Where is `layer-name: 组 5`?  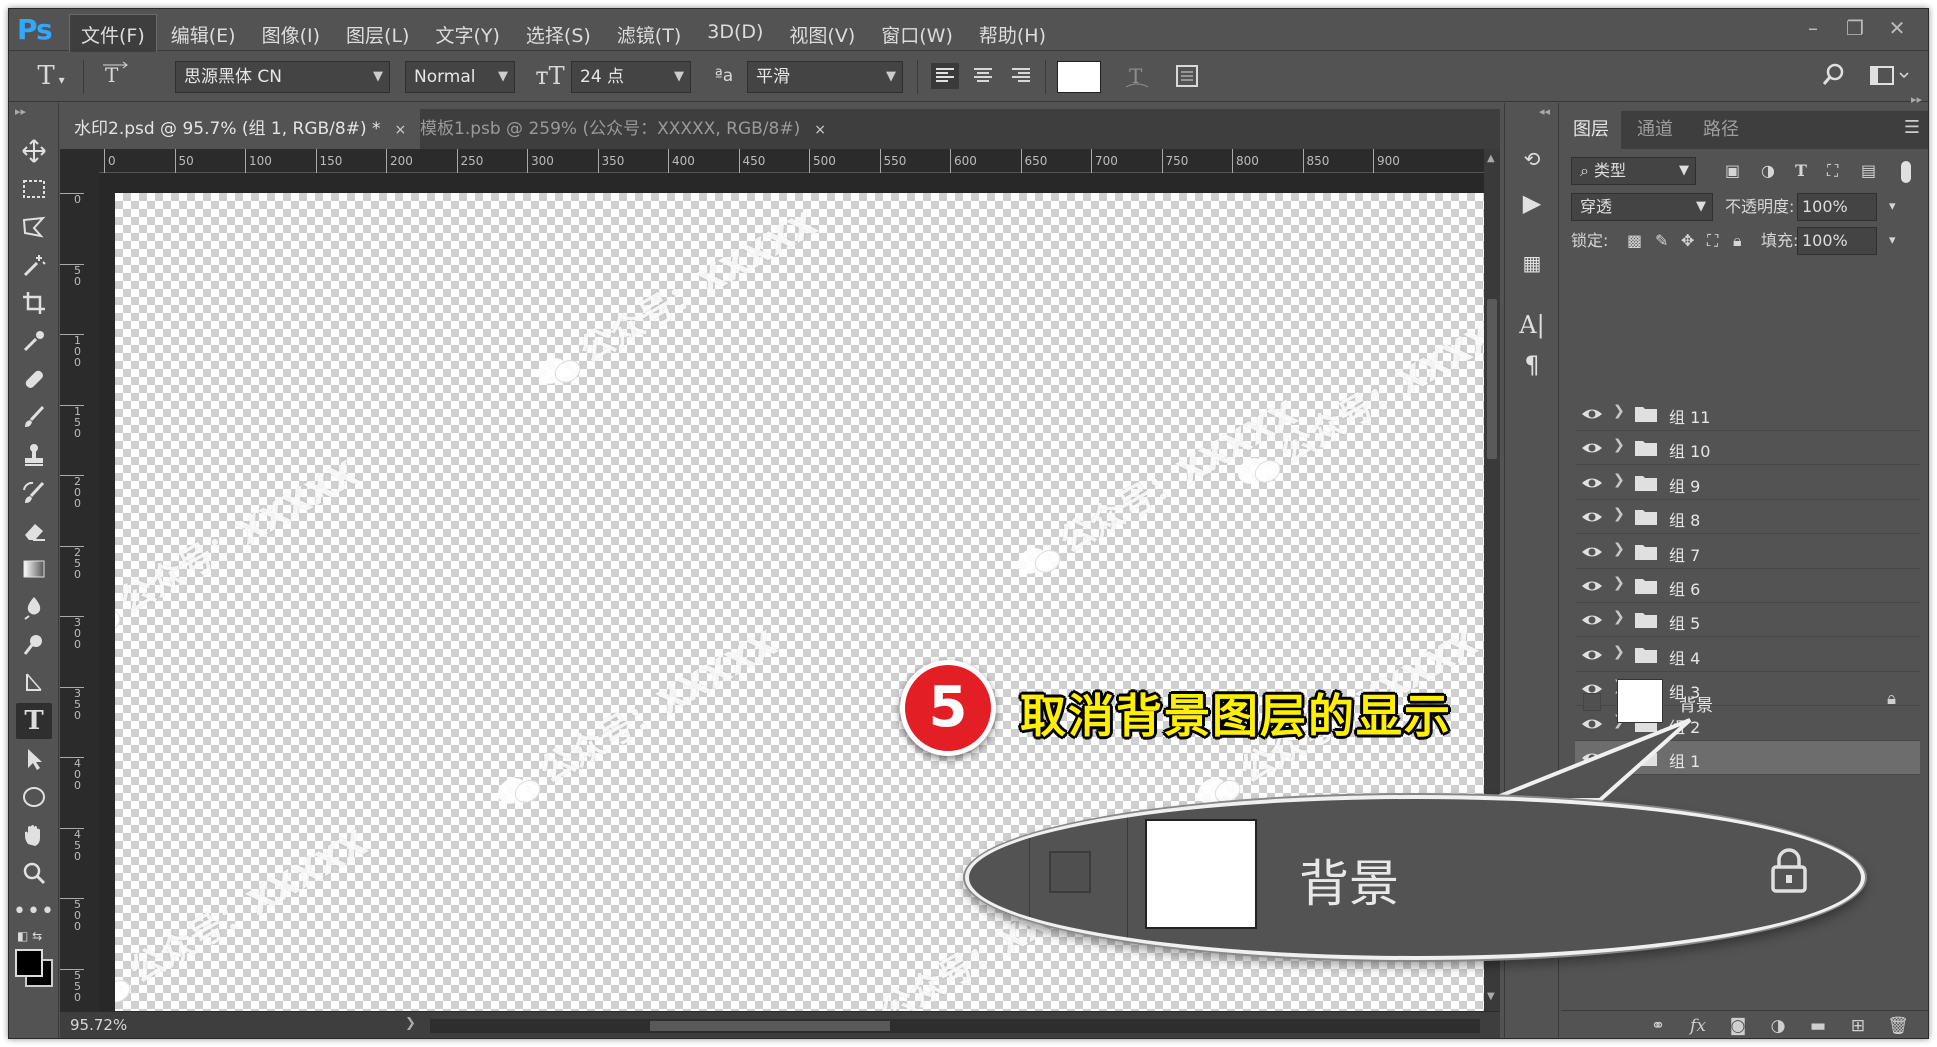 layer-name: 组 5 is located at coordinates (1684, 622).